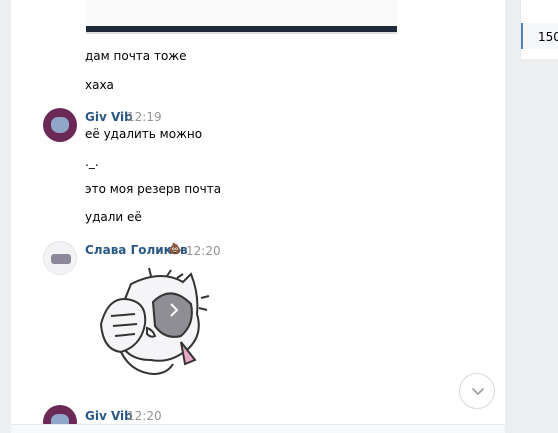 Image resolution: width=558 pixels, height=433 pixels. I want to click on attached-screenshot-image, so click(241, 17).